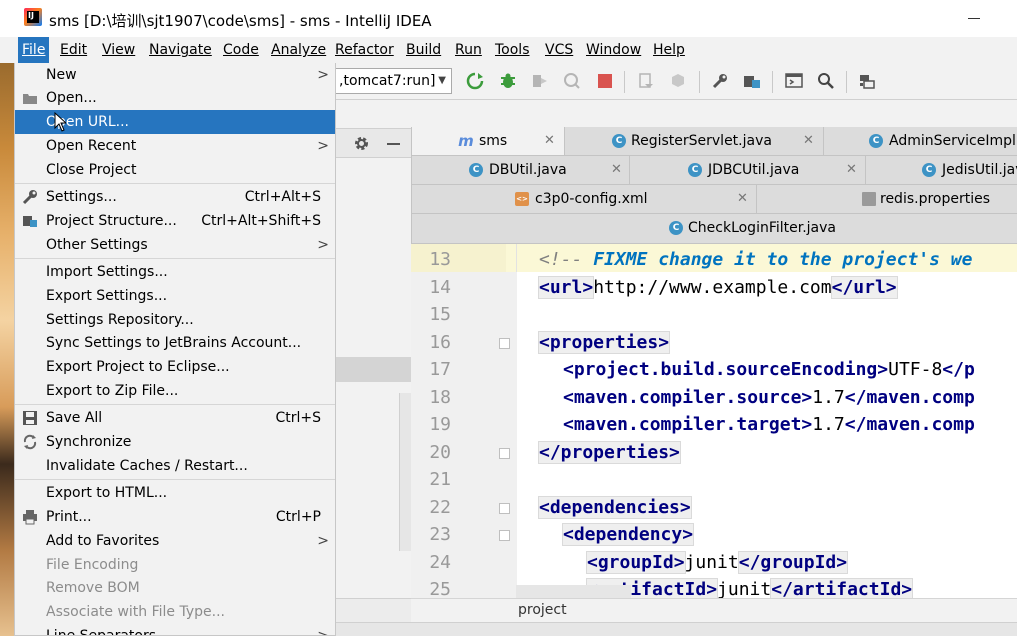  Describe the element at coordinates (522, 199) in the screenshot. I see `xml-file-icon: <>` at that location.